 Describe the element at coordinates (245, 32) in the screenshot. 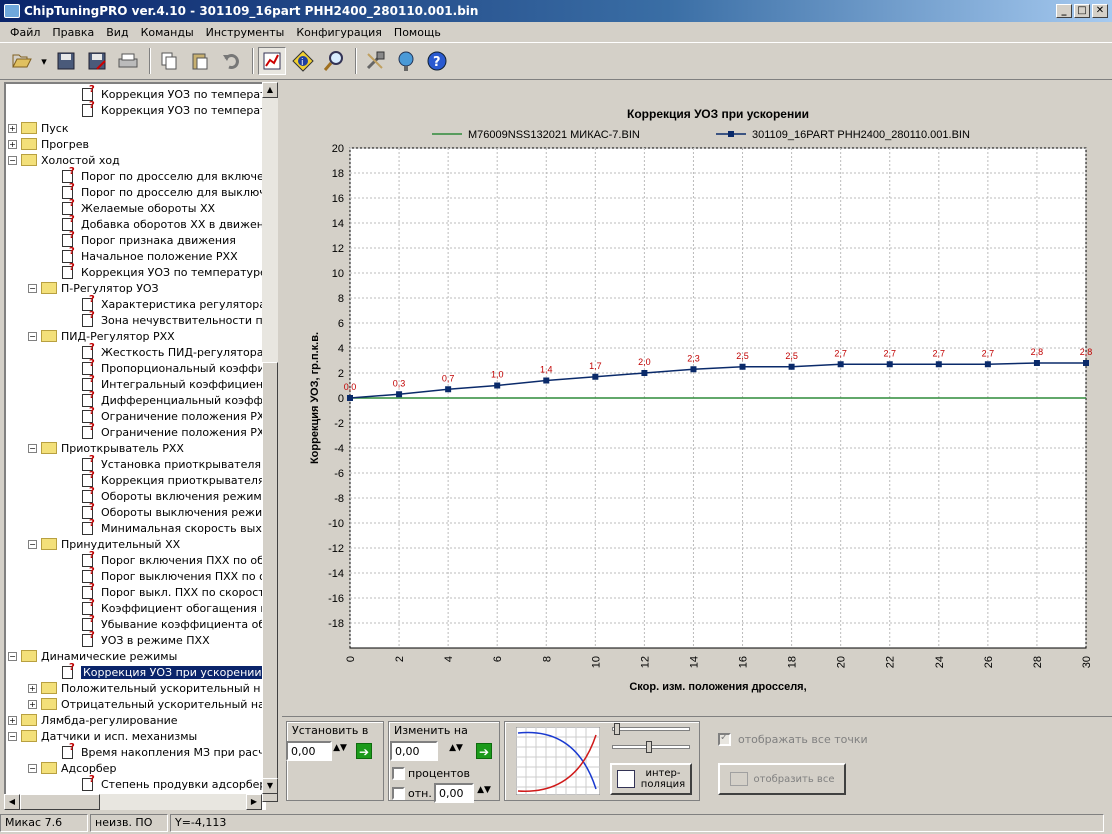

I see `menu-tools: Инструменты` at that location.